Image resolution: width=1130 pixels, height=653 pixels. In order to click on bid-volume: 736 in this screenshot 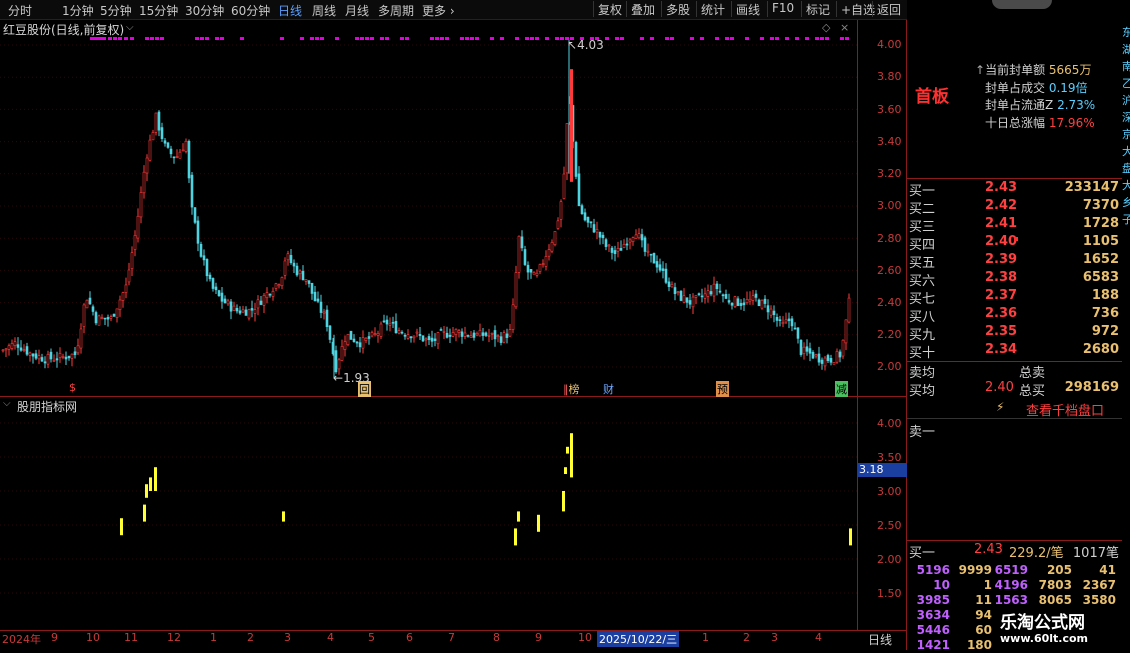, I will do `click(1105, 313)`.